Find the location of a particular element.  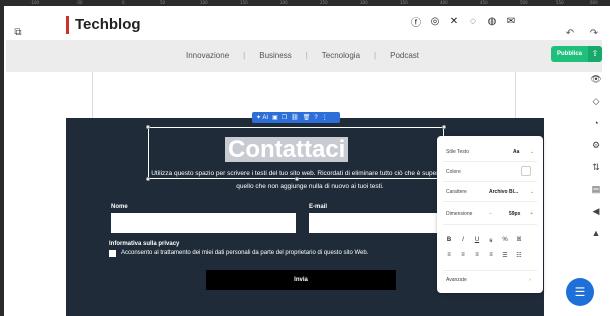

more-icon: ⋮ is located at coordinates (325, 117).